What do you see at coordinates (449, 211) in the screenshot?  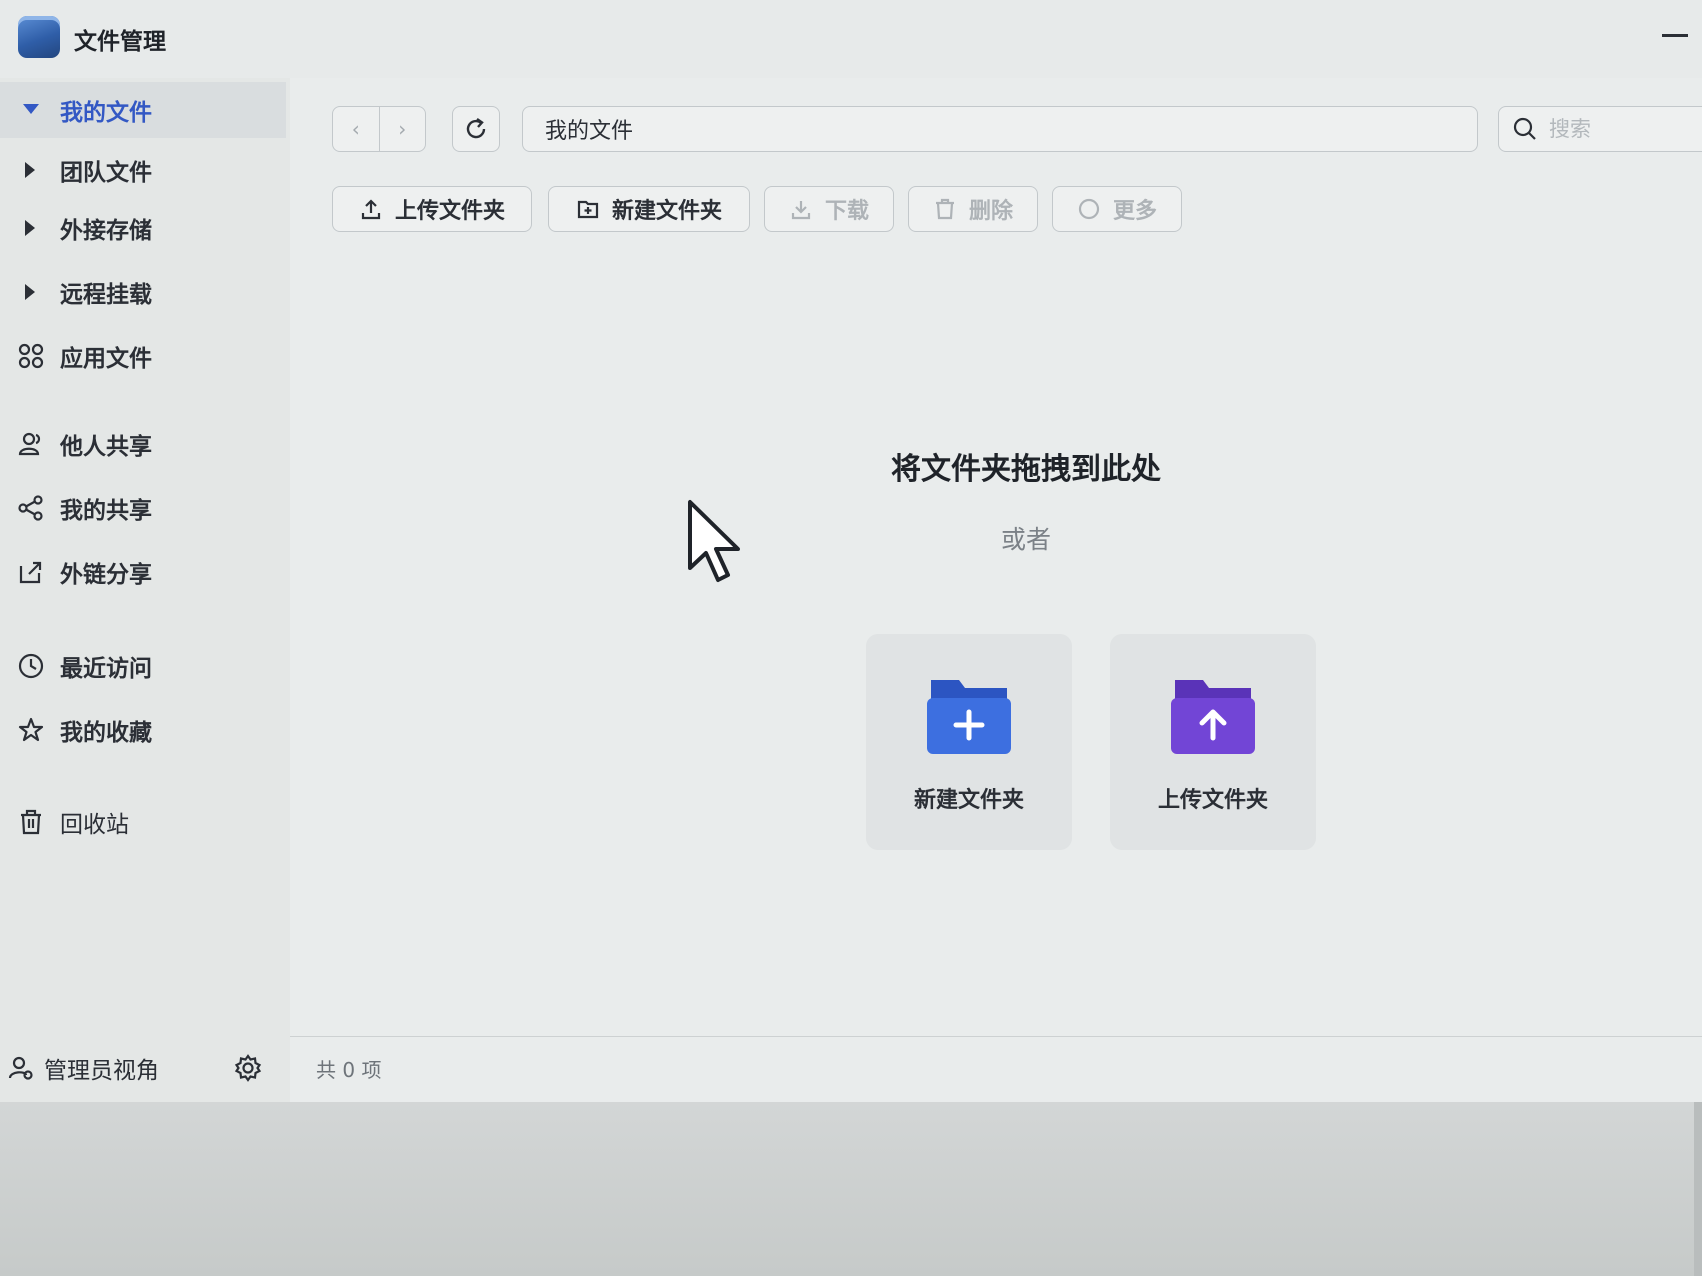 I see `upload-folder-label: 上传文件夹` at bounding box center [449, 211].